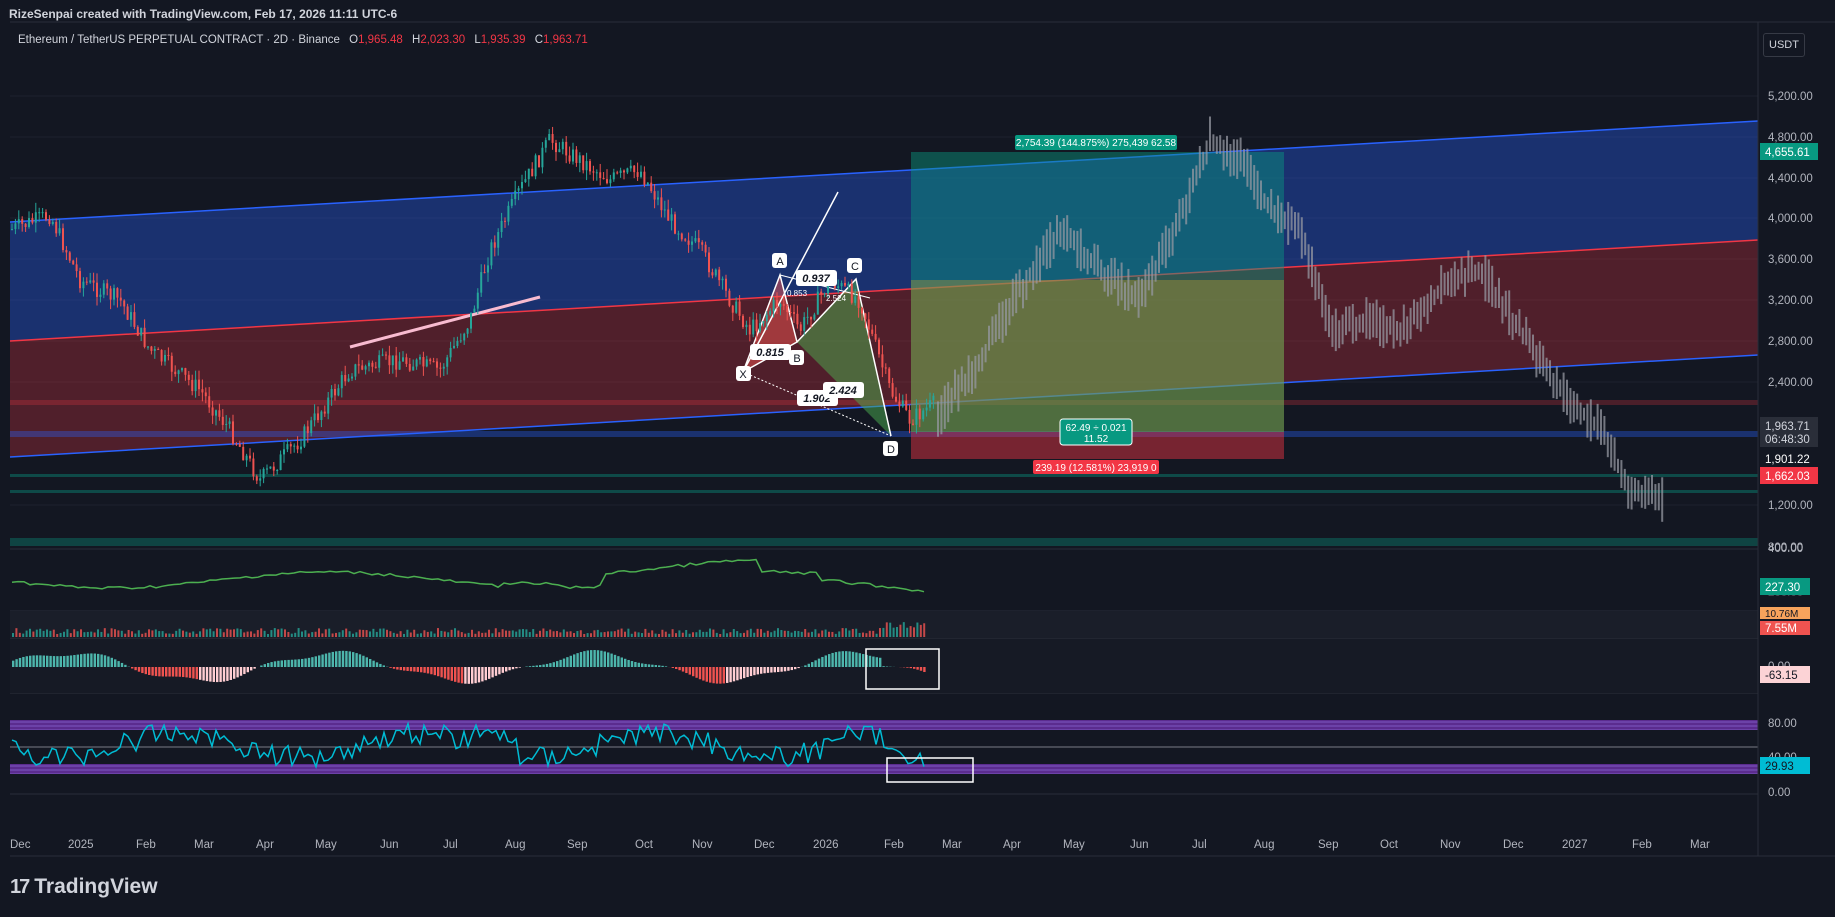 The width and height of the screenshot is (1835, 917). What do you see at coordinates (1787, 153) in the screenshot?
I see `svg-text: 4,655.61` at bounding box center [1787, 153].